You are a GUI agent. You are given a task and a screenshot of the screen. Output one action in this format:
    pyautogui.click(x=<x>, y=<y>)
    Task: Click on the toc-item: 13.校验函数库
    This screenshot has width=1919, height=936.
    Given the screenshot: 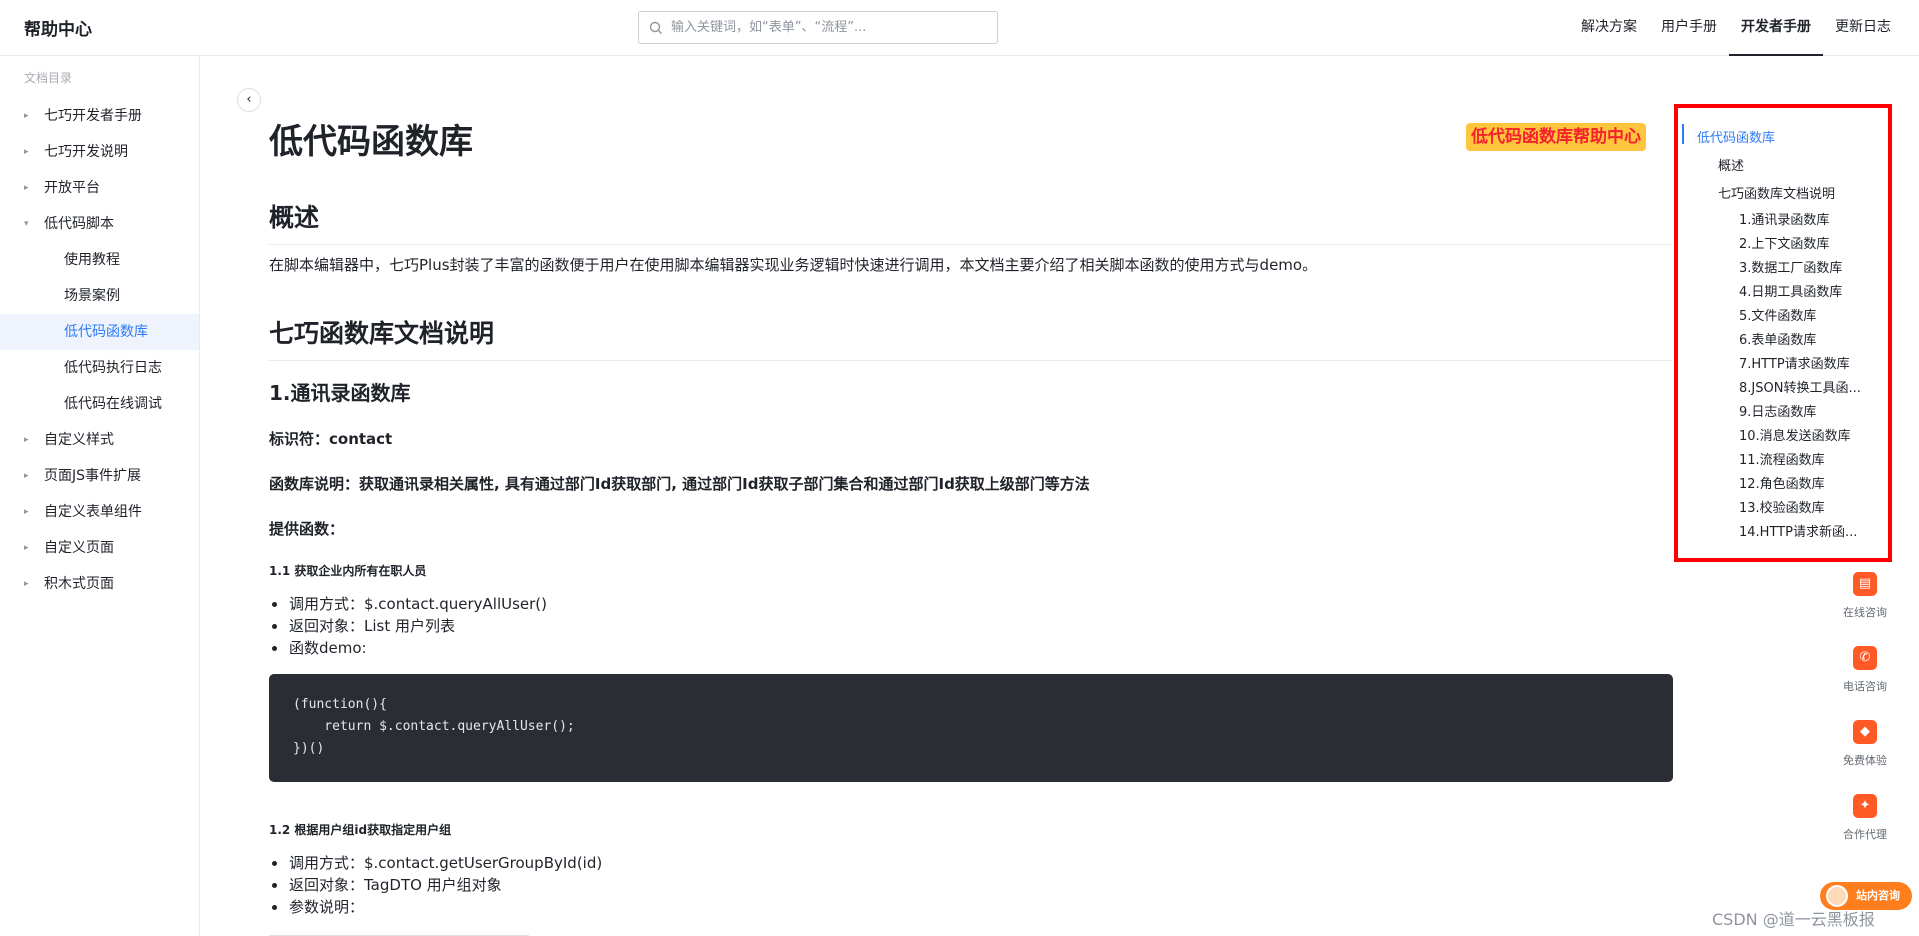 What is the action you would take?
    pyautogui.click(x=1782, y=506)
    